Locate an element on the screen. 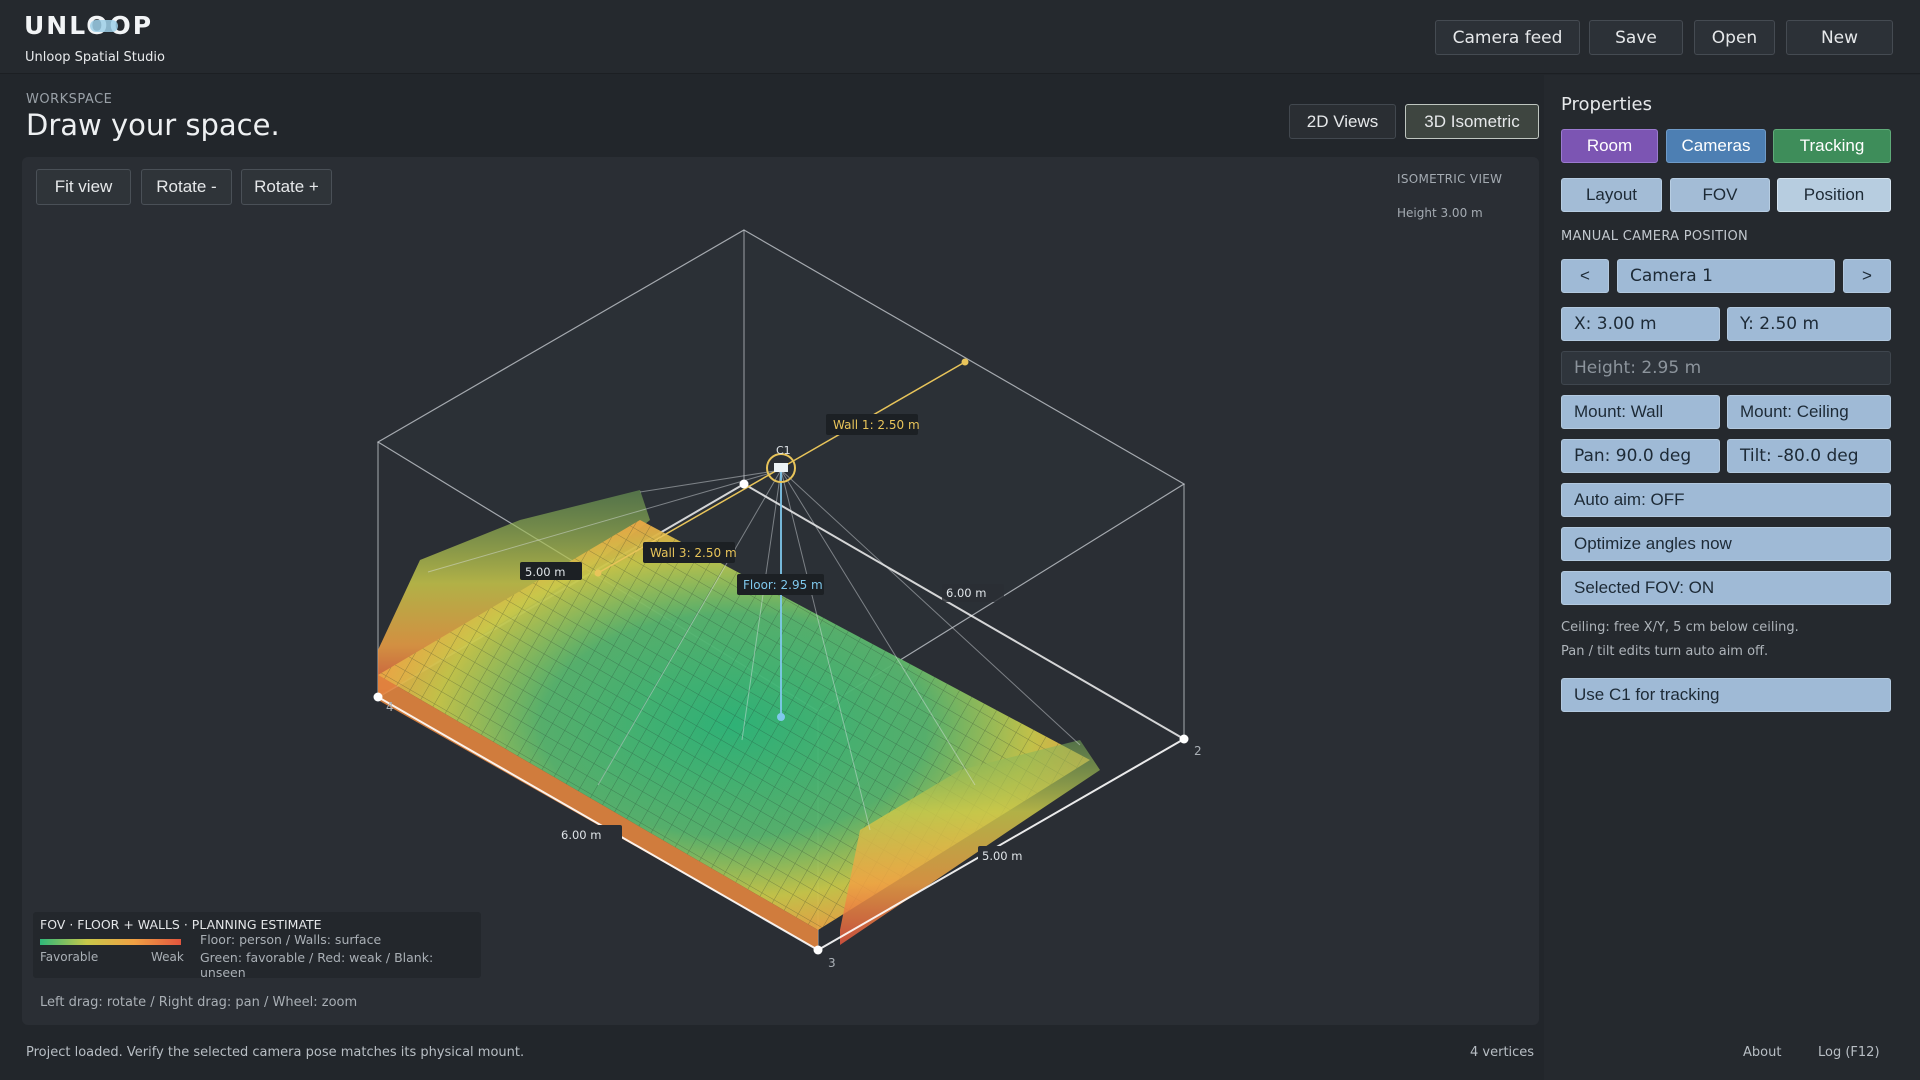 The image size is (1920, 1080). properties-title: Properties is located at coordinates (1606, 104).